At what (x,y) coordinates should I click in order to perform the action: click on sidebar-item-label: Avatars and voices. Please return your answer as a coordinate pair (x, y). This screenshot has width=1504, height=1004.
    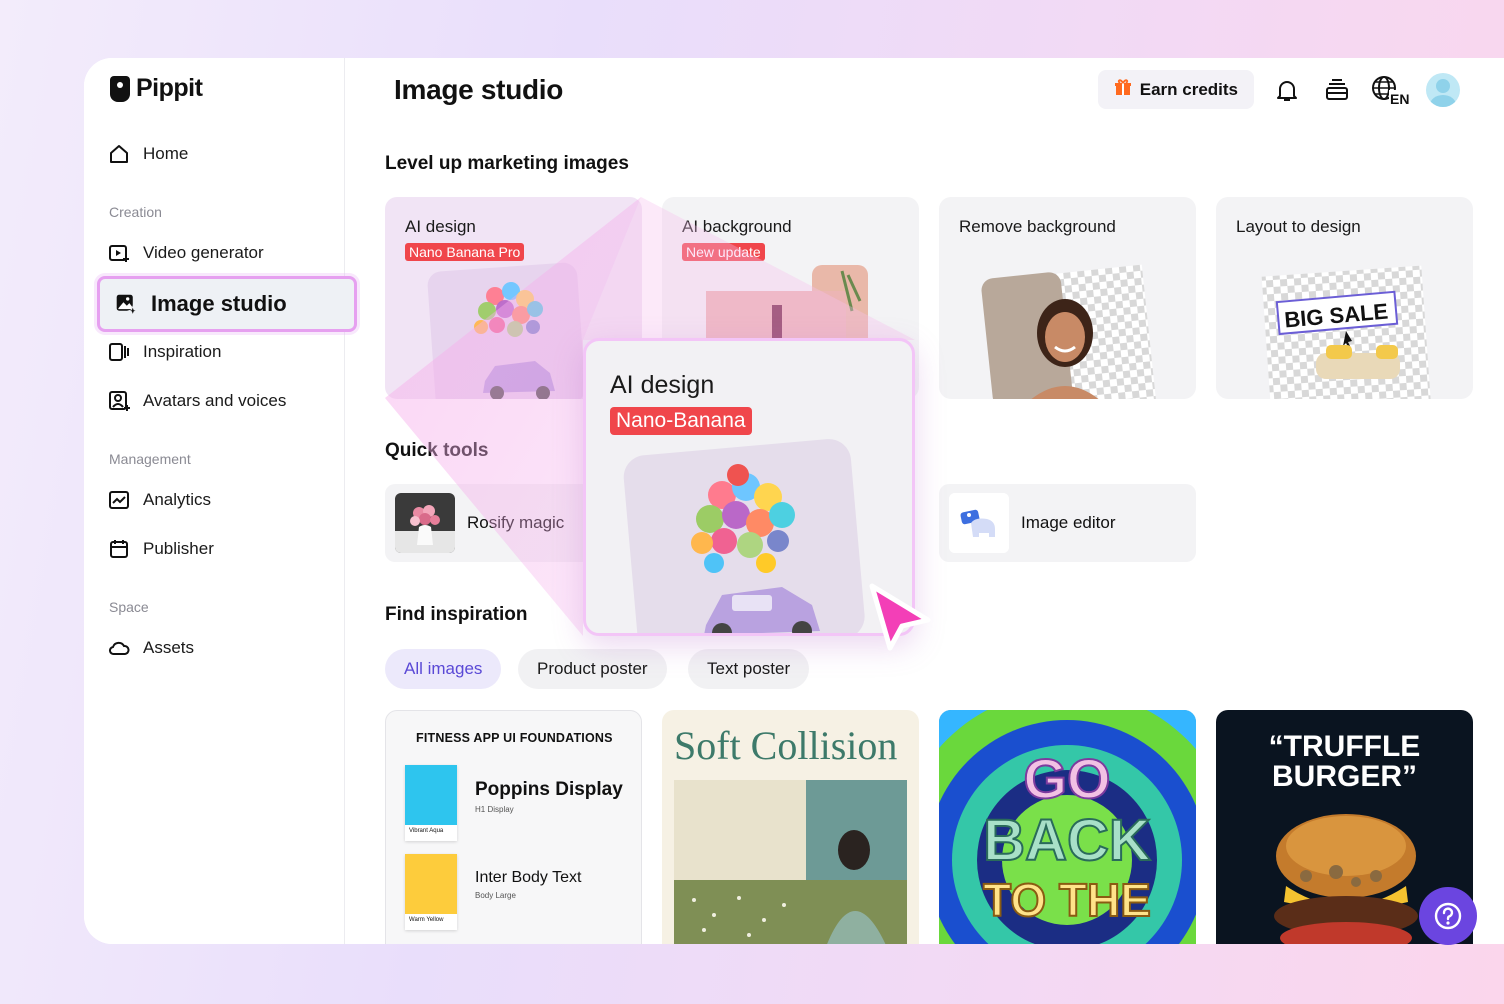
    Looking at the image, I should click on (215, 400).